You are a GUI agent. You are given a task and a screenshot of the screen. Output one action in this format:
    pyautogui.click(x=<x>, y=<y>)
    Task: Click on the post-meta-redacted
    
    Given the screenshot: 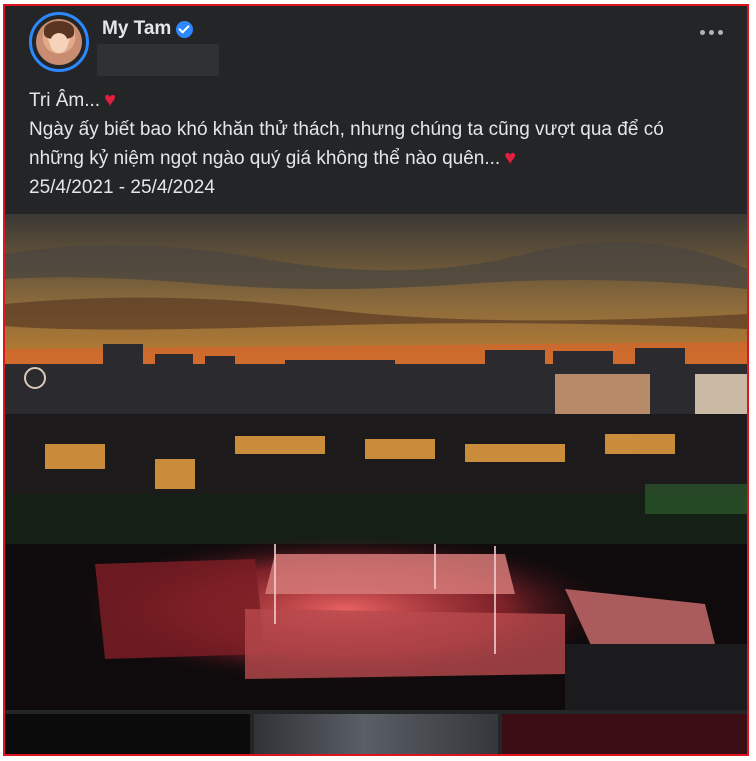 What is the action you would take?
    pyautogui.click(x=158, y=60)
    